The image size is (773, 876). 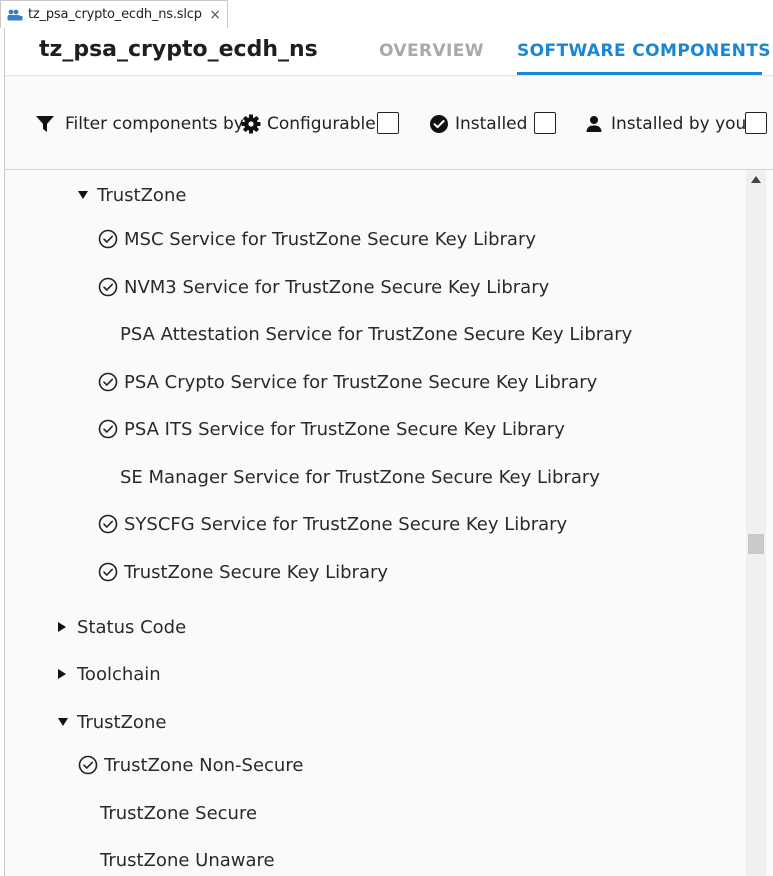 I want to click on editor-tab-label: tz_psa_crypto_ecdh_ns.slcp, so click(x=115, y=14).